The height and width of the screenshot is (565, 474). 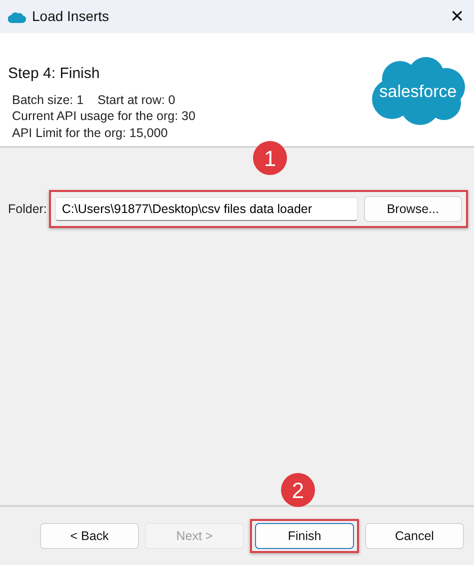 I want to click on info-text: Batch size: 1 Start at row: 0, so click(x=93, y=100).